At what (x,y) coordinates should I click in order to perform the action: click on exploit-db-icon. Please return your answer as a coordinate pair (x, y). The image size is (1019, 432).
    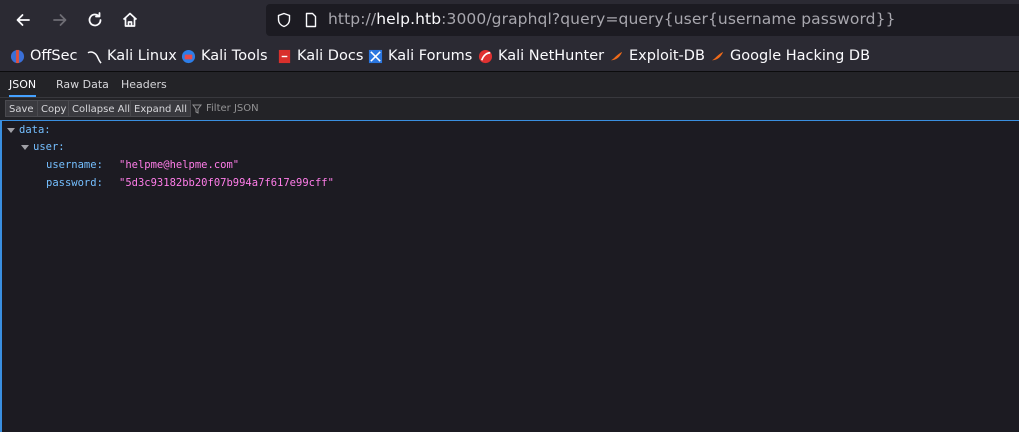
    Looking at the image, I should click on (616, 55).